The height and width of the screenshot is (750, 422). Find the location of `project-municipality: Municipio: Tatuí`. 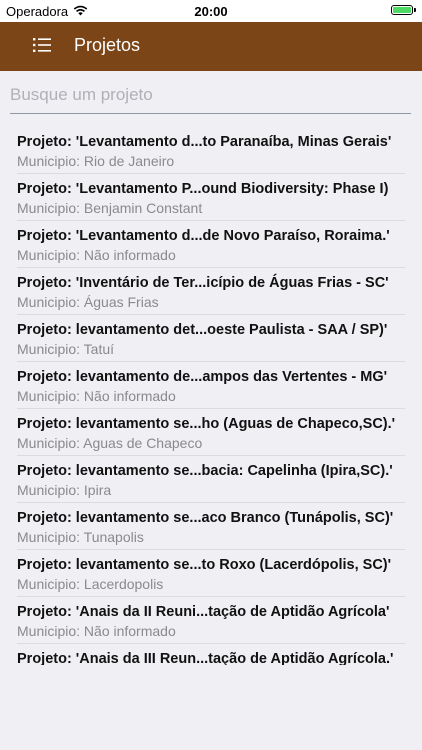

project-municipality: Municipio: Tatuí is located at coordinates (66, 349).